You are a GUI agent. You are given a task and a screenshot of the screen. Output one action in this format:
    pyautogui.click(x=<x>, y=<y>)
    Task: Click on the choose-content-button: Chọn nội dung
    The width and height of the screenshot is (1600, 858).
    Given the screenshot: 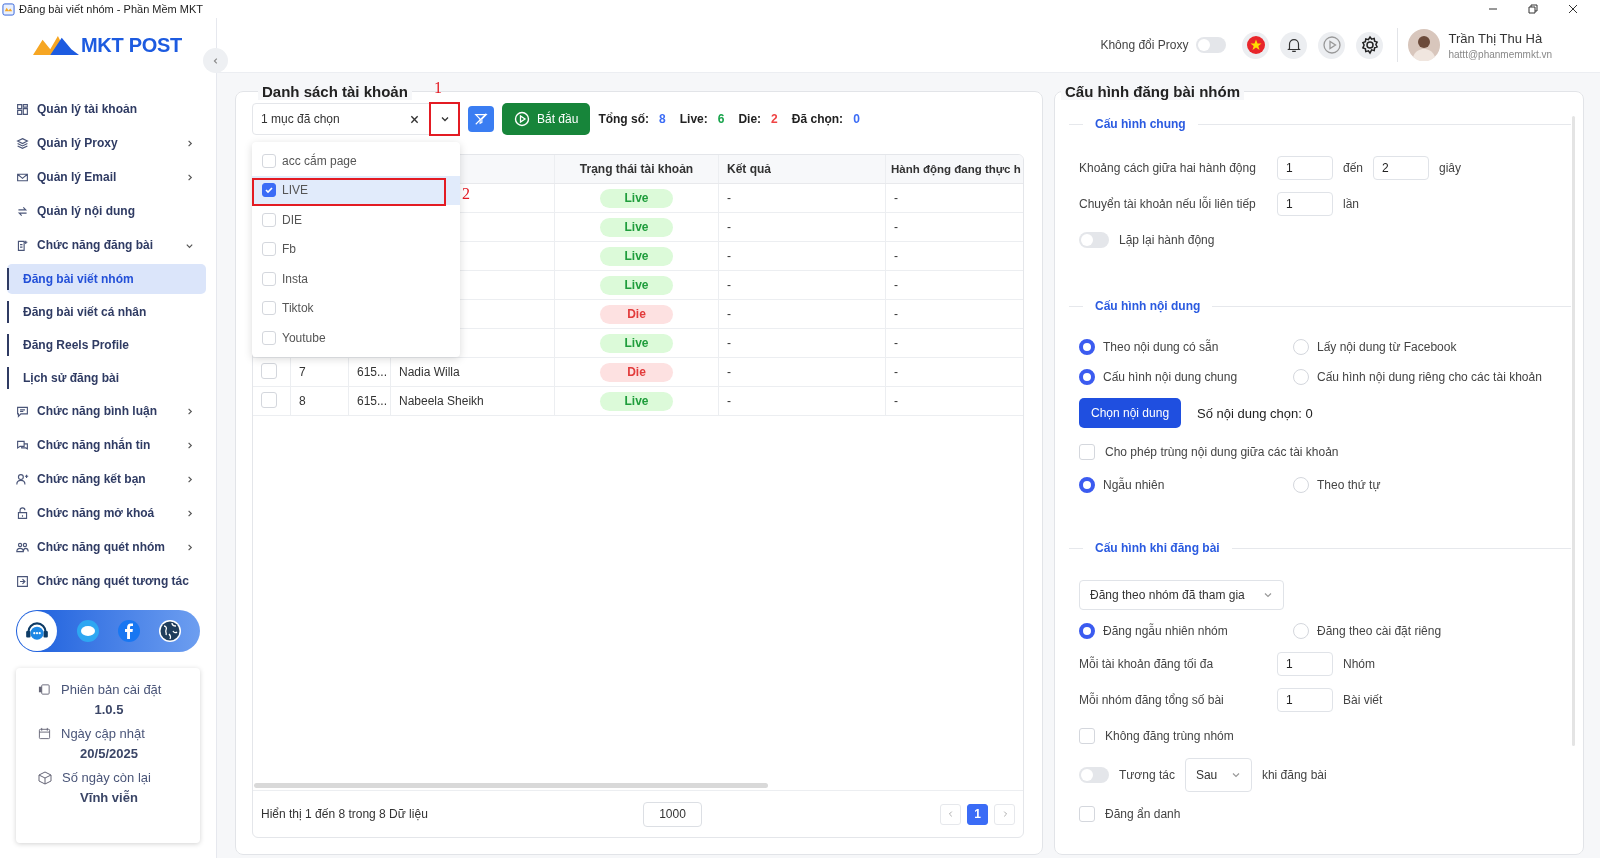 What is the action you would take?
    pyautogui.click(x=1130, y=413)
    